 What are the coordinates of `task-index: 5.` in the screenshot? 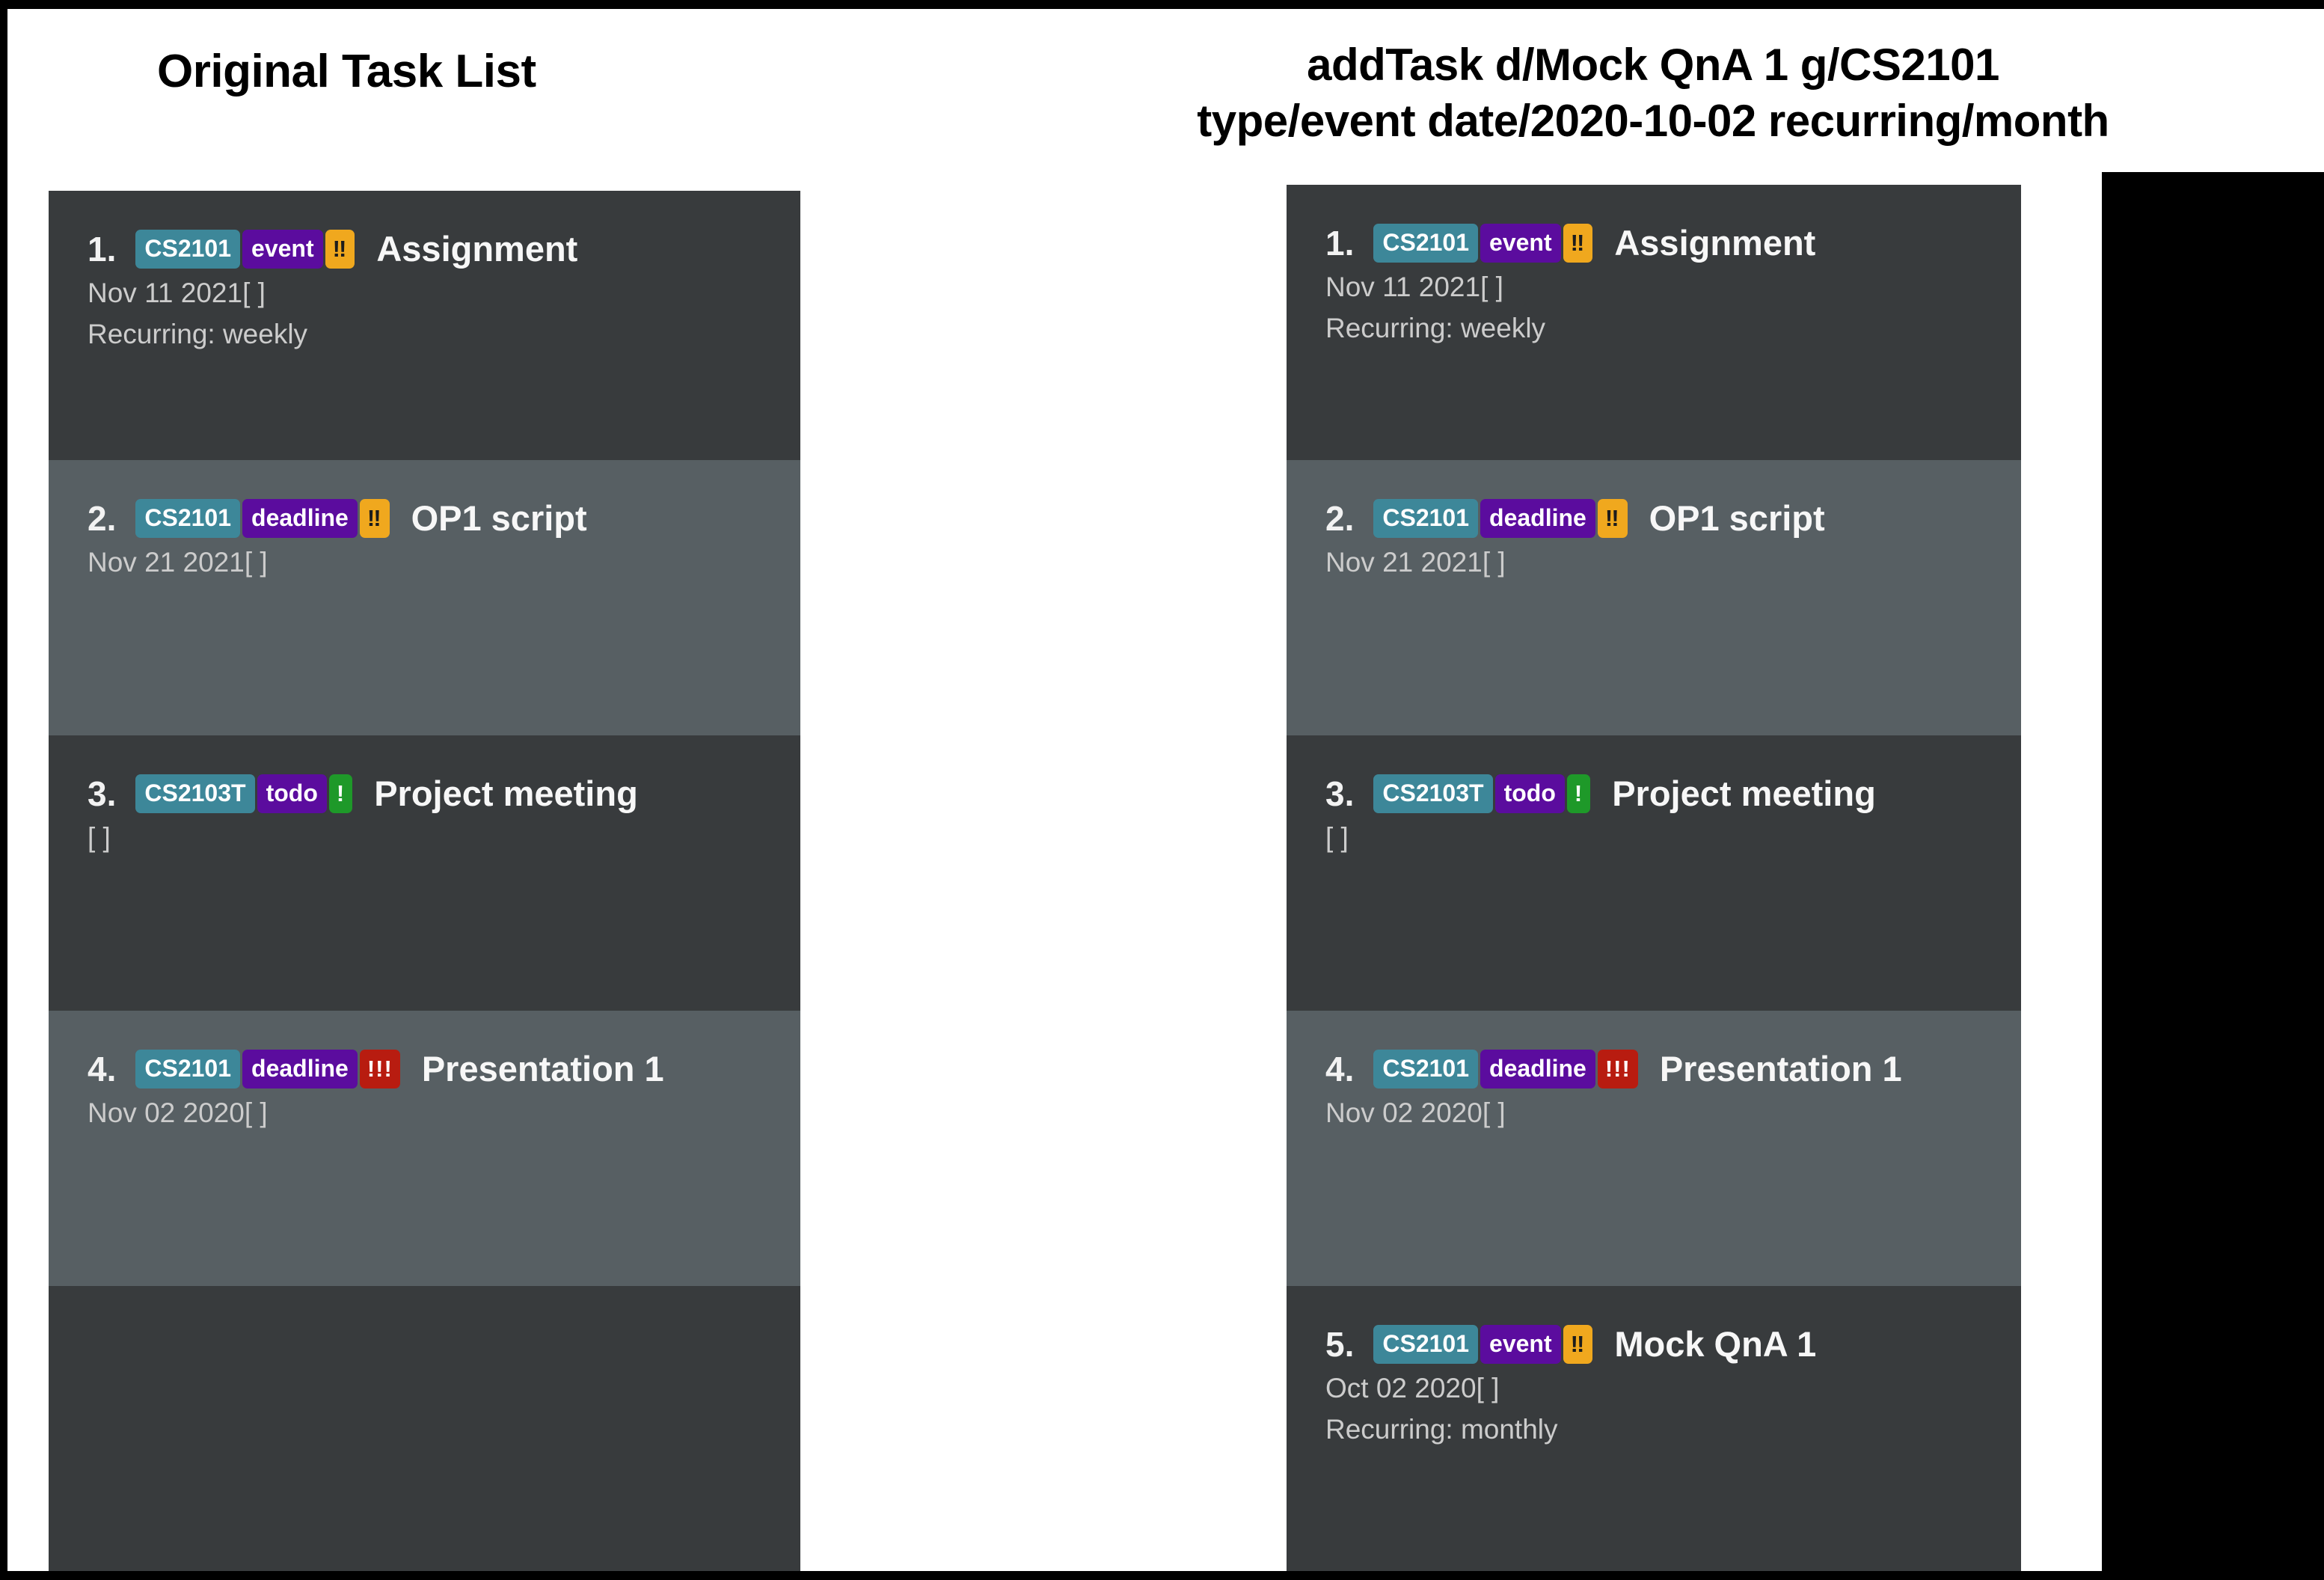 It's located at (1340, 1344).